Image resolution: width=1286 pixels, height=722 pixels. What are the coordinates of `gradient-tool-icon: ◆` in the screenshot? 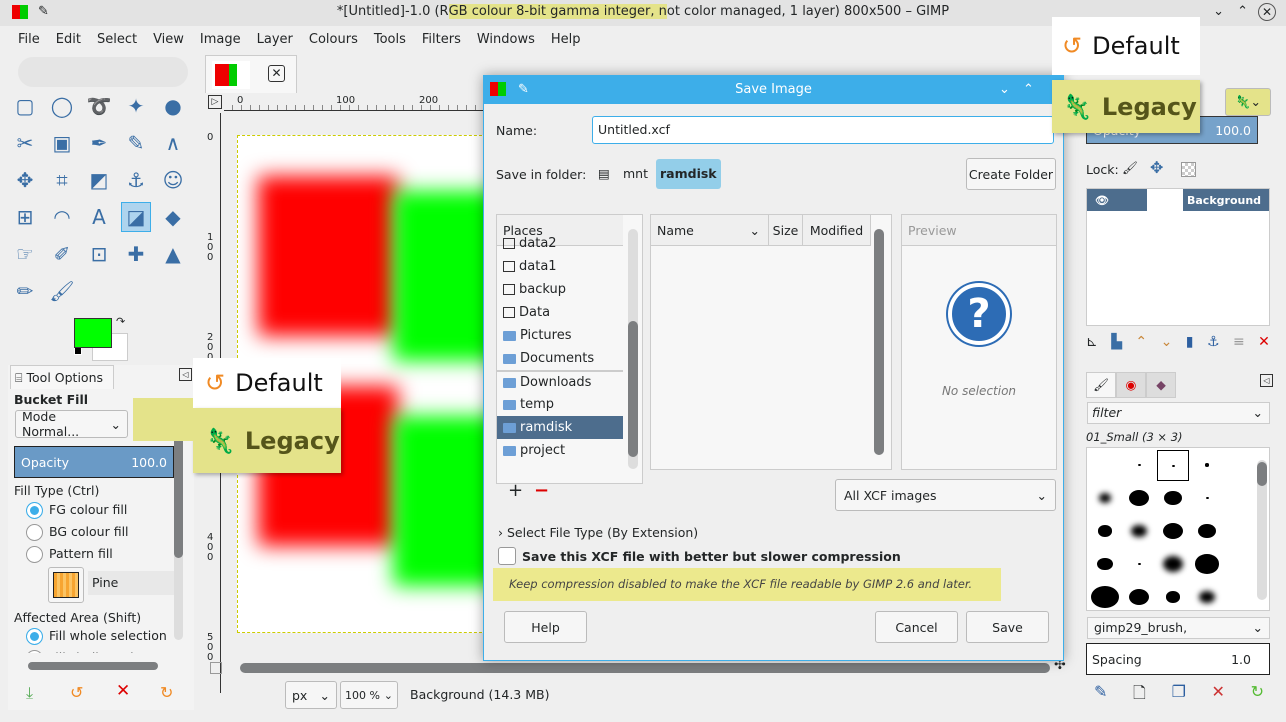 It's located at (173, 217).